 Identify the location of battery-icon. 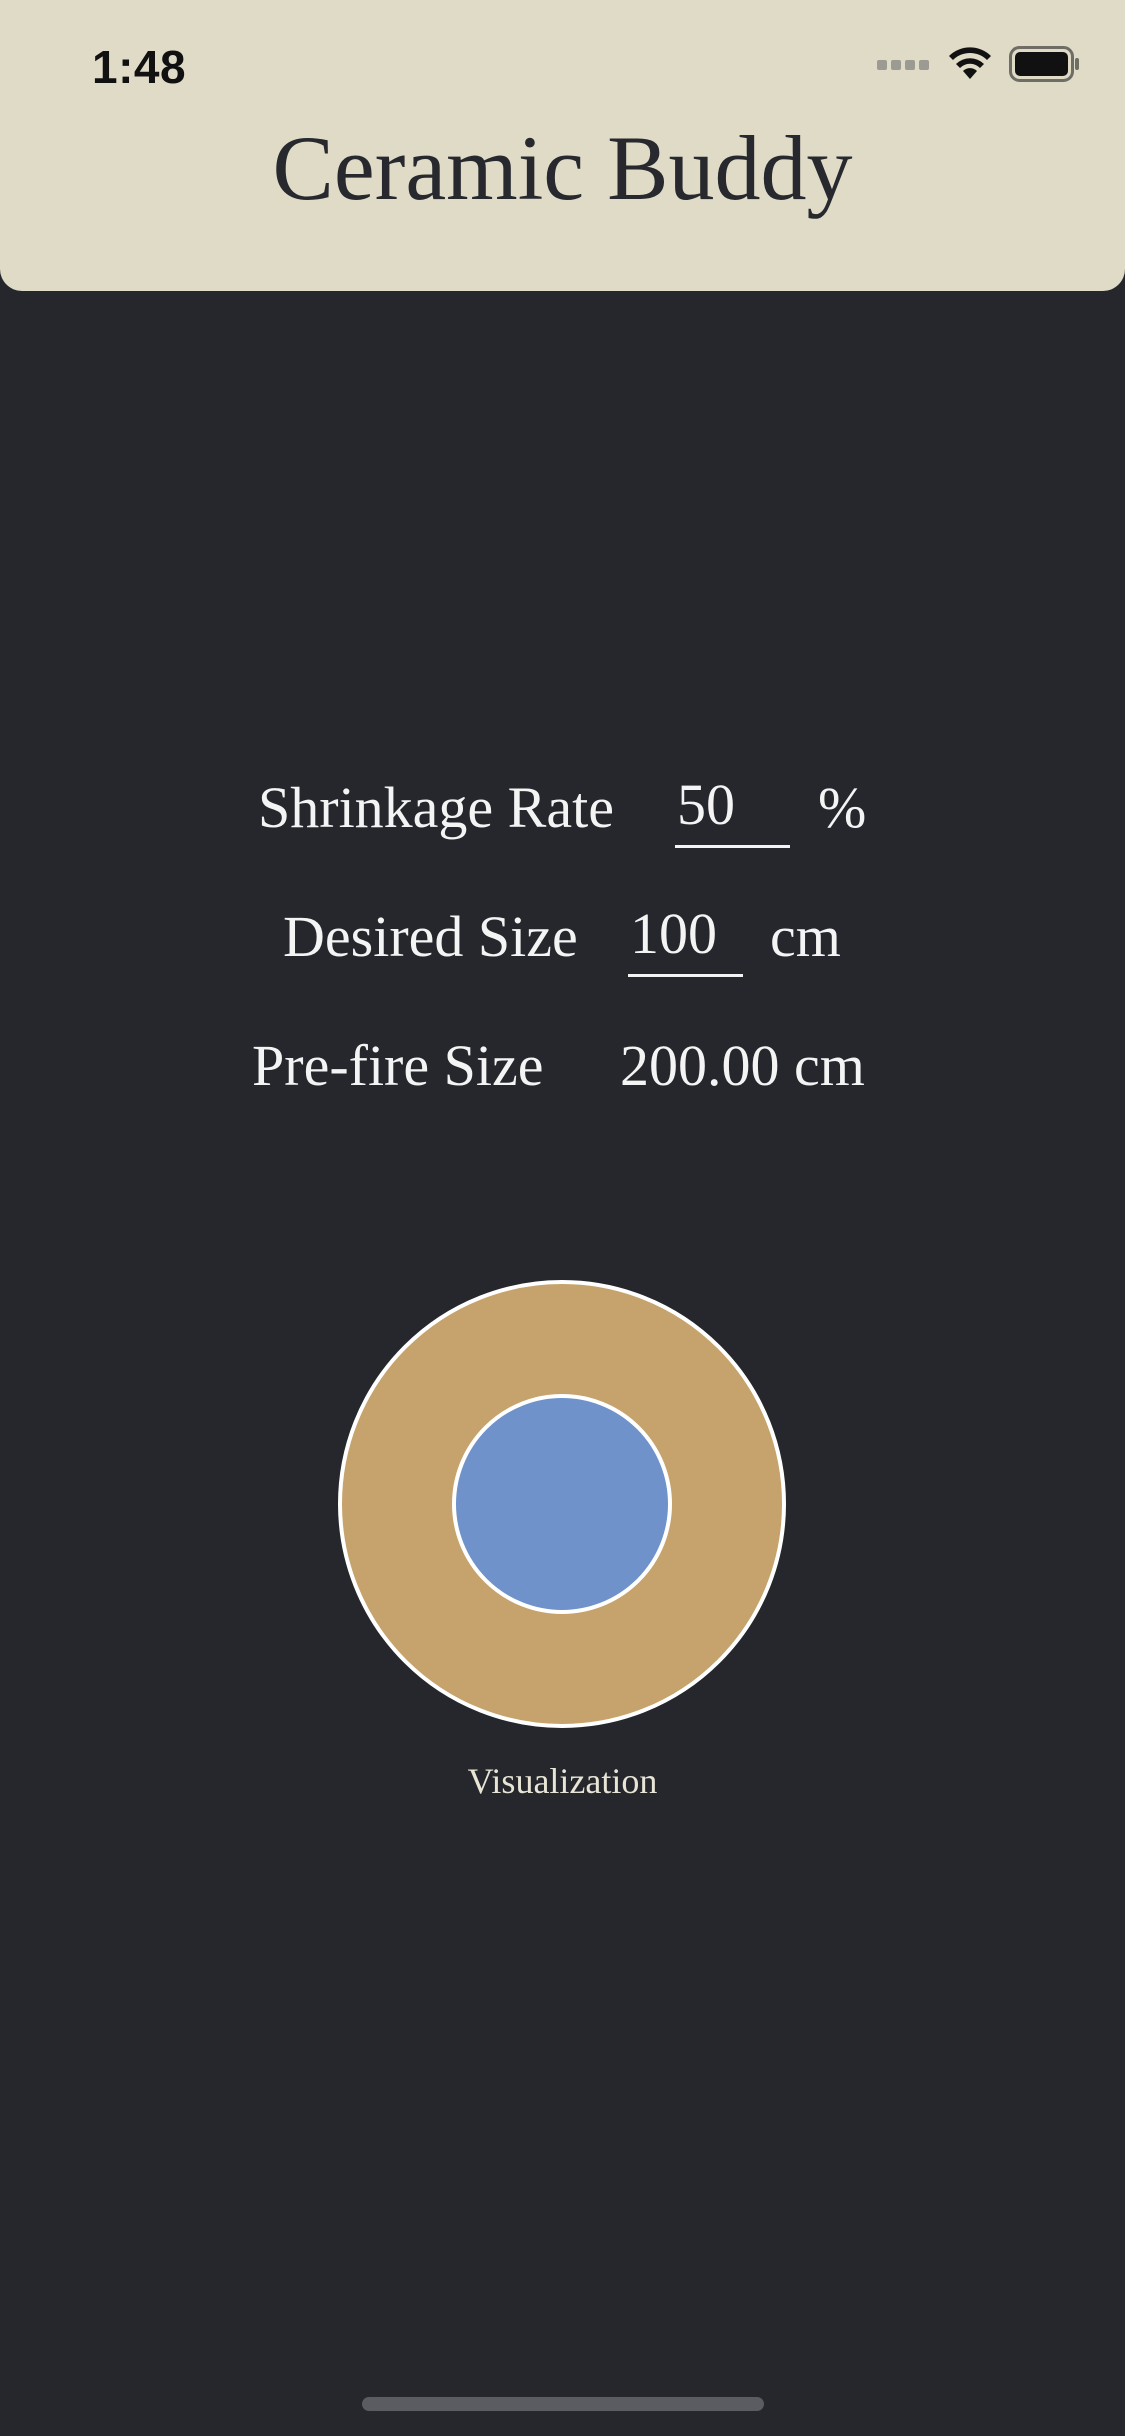
(1045, 66).